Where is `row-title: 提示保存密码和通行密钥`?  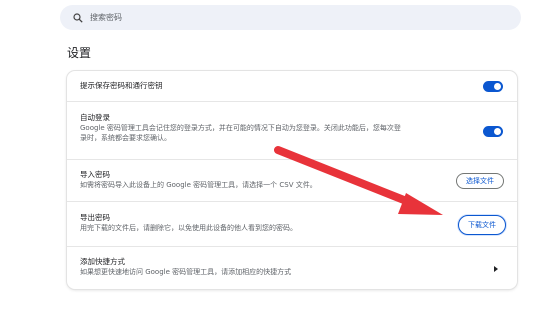
row-title: 提示保存密码和通行密钥 is located at coordinates (121, 85).